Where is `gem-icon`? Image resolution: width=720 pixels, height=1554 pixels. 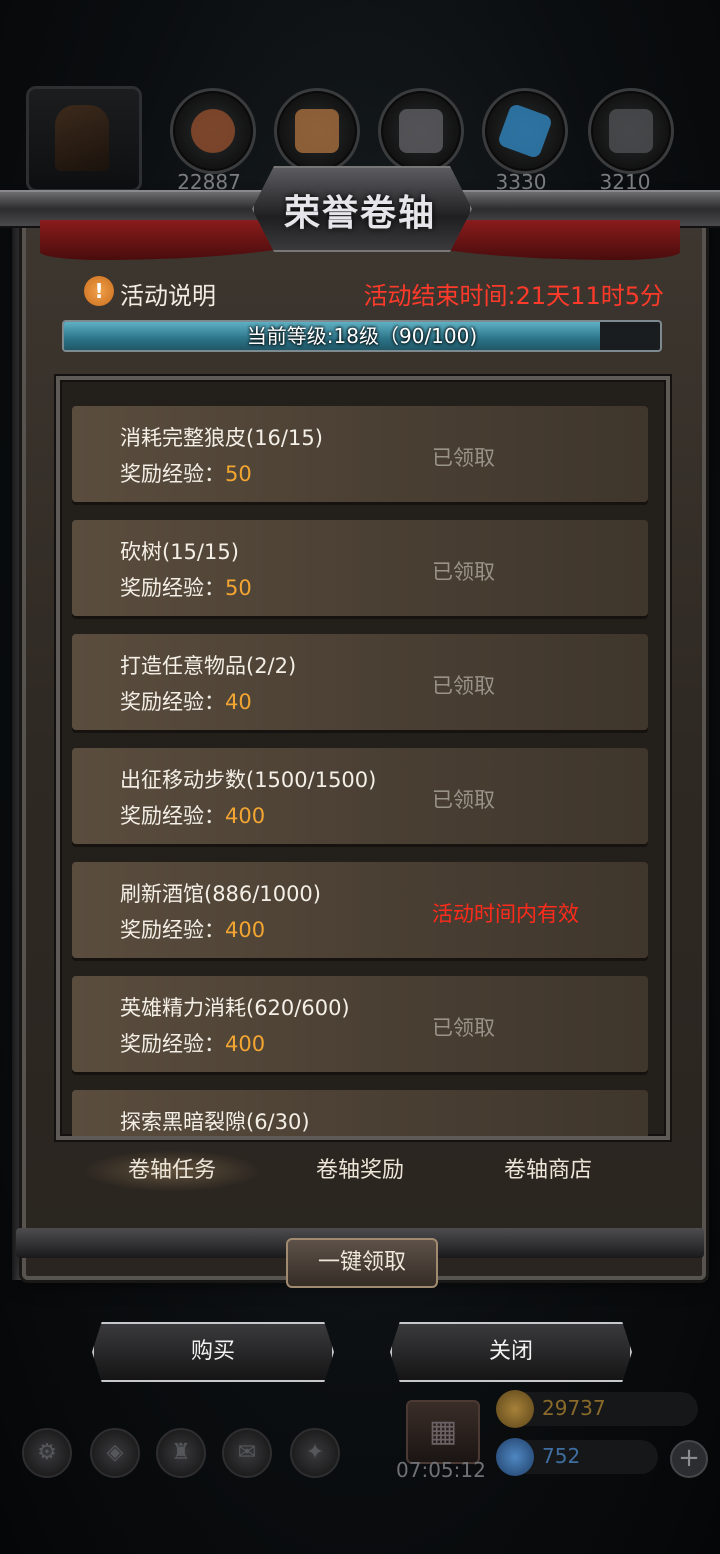 gem-icon is located at coordinates (515, 1457).